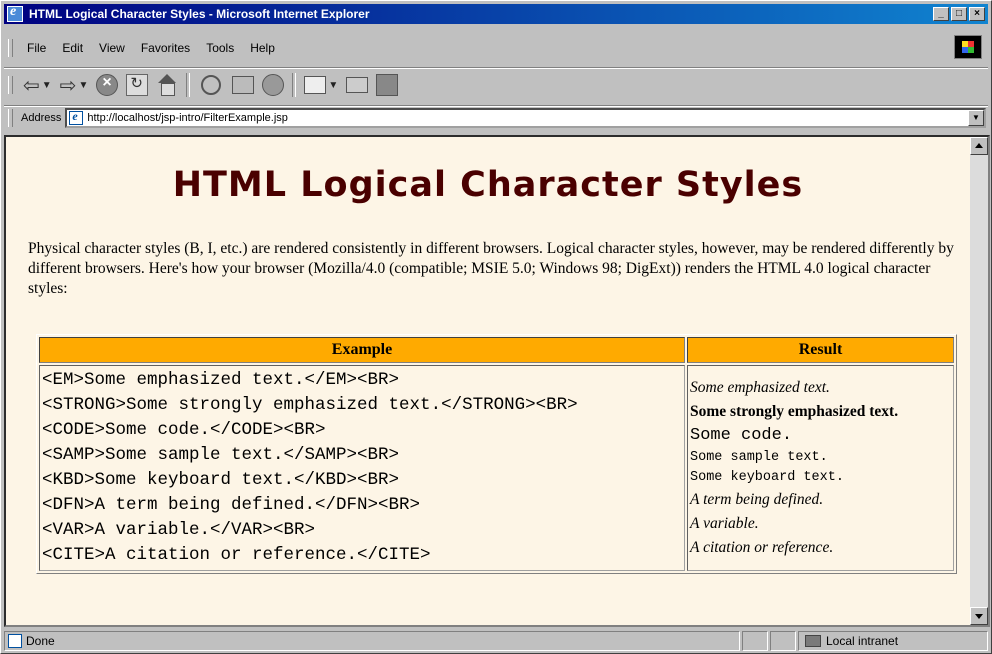  What do you see at coordinates (741, 435) in the screenshot?
I see `result-code: Some code.` at bounding box center [741, 435].